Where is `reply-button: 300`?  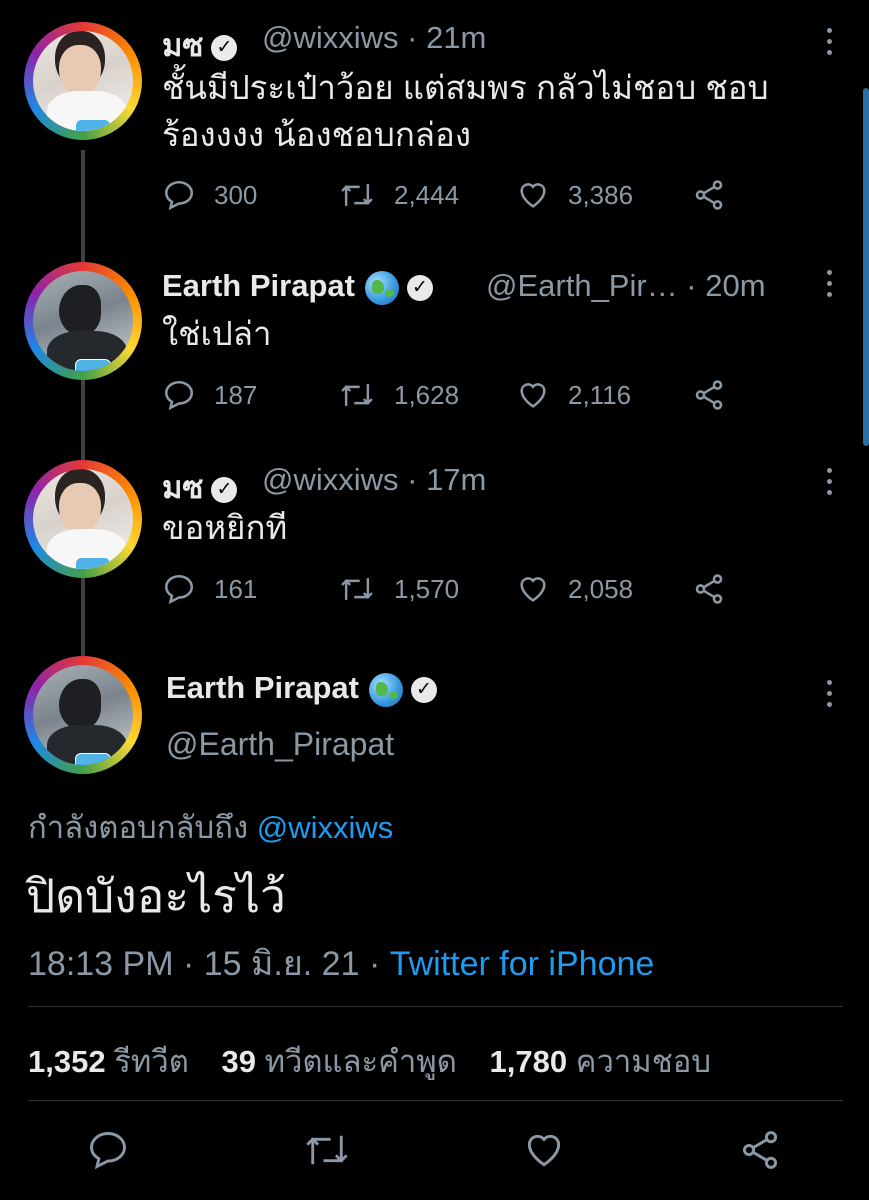 reply-button: 300 is located at coordinates (209, 195).